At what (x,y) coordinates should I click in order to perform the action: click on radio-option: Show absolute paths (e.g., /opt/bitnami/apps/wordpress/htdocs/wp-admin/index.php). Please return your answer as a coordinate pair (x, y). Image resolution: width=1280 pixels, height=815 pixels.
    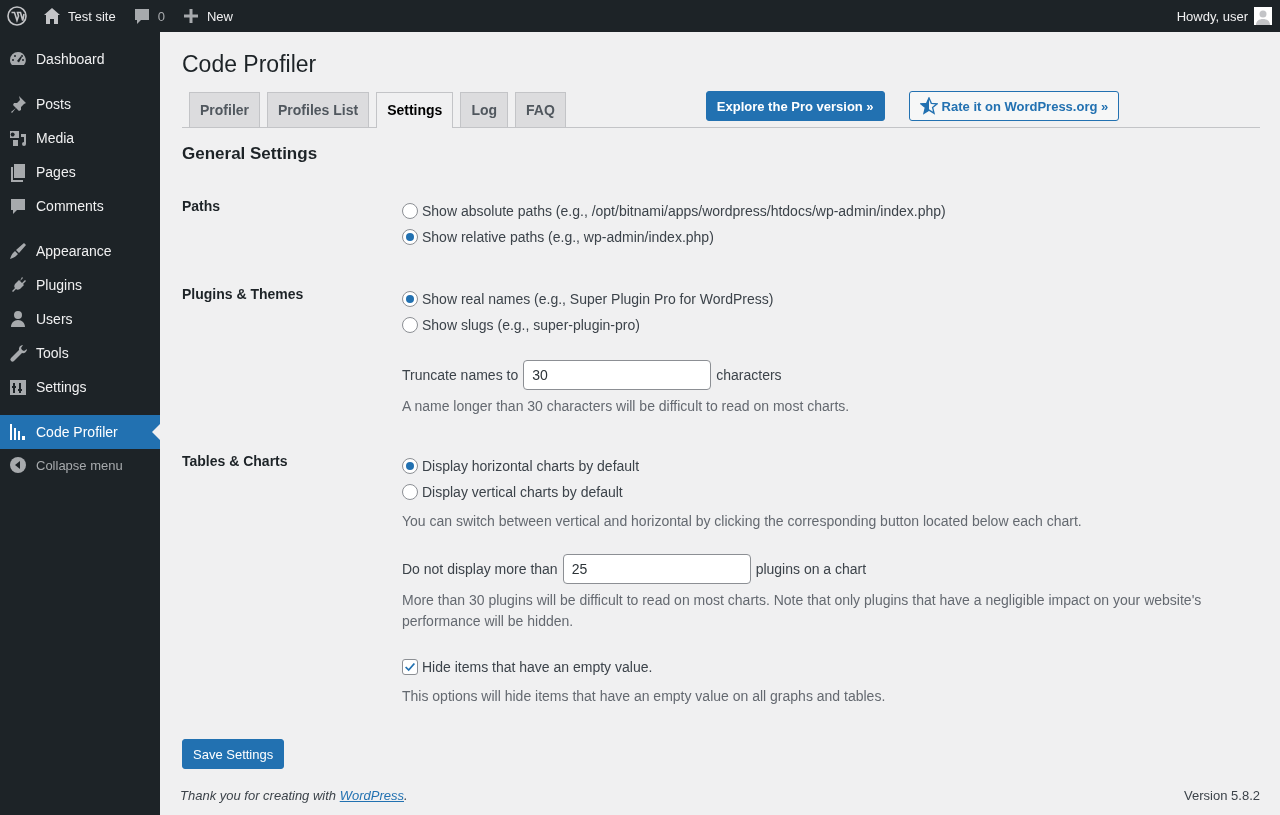
    Looking at the image, I should click on (674, 211).